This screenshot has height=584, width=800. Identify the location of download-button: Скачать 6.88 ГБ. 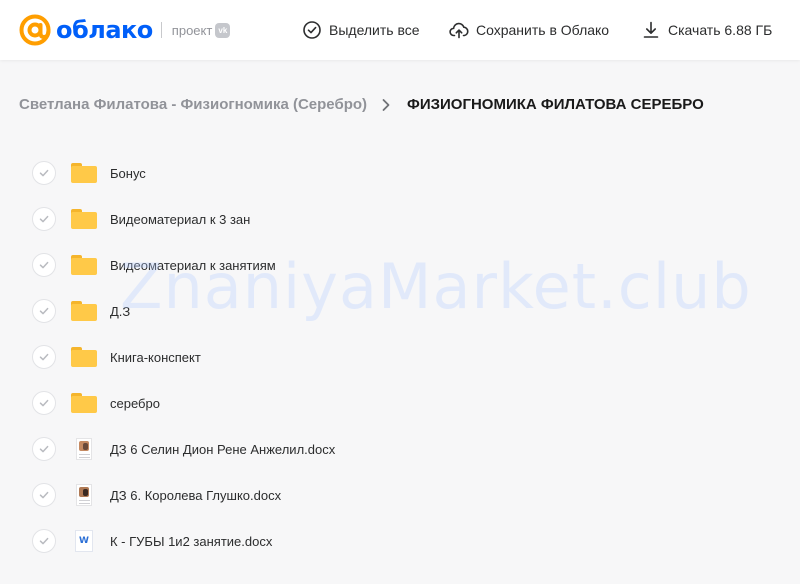
(706, 30).